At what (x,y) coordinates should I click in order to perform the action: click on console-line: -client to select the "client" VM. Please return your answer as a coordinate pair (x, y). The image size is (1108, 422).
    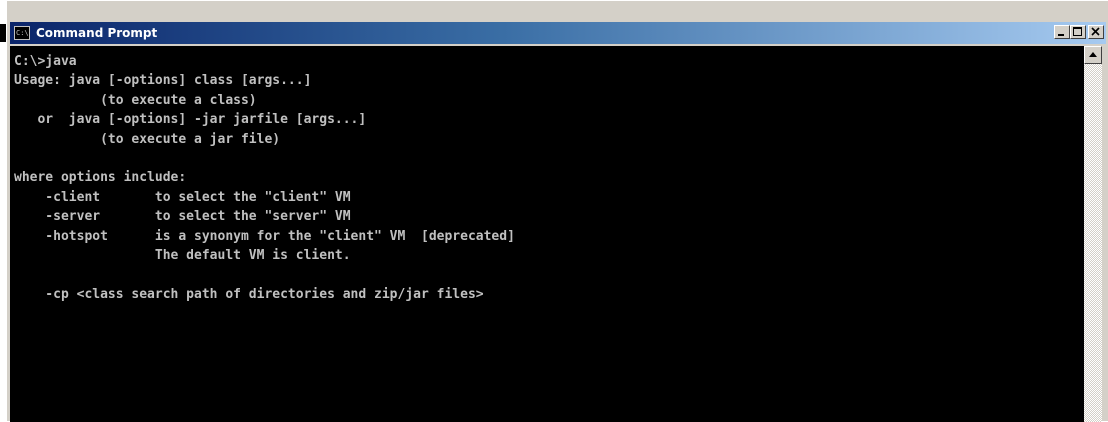
    Looking at the image, I should click on (182, 197).